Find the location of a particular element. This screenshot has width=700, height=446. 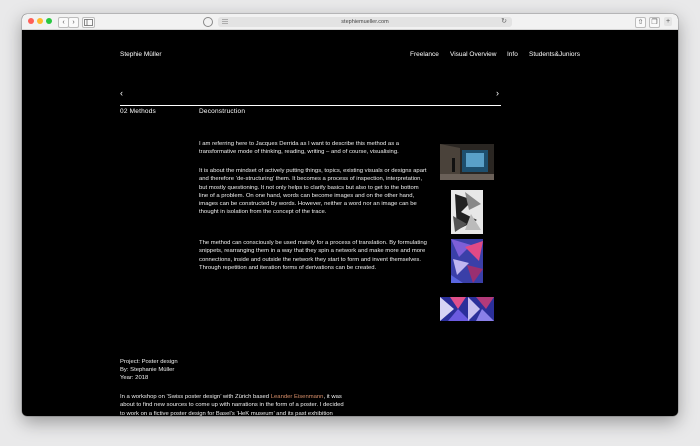

next-arrow-icon: › is located at coordinates (497, 93).